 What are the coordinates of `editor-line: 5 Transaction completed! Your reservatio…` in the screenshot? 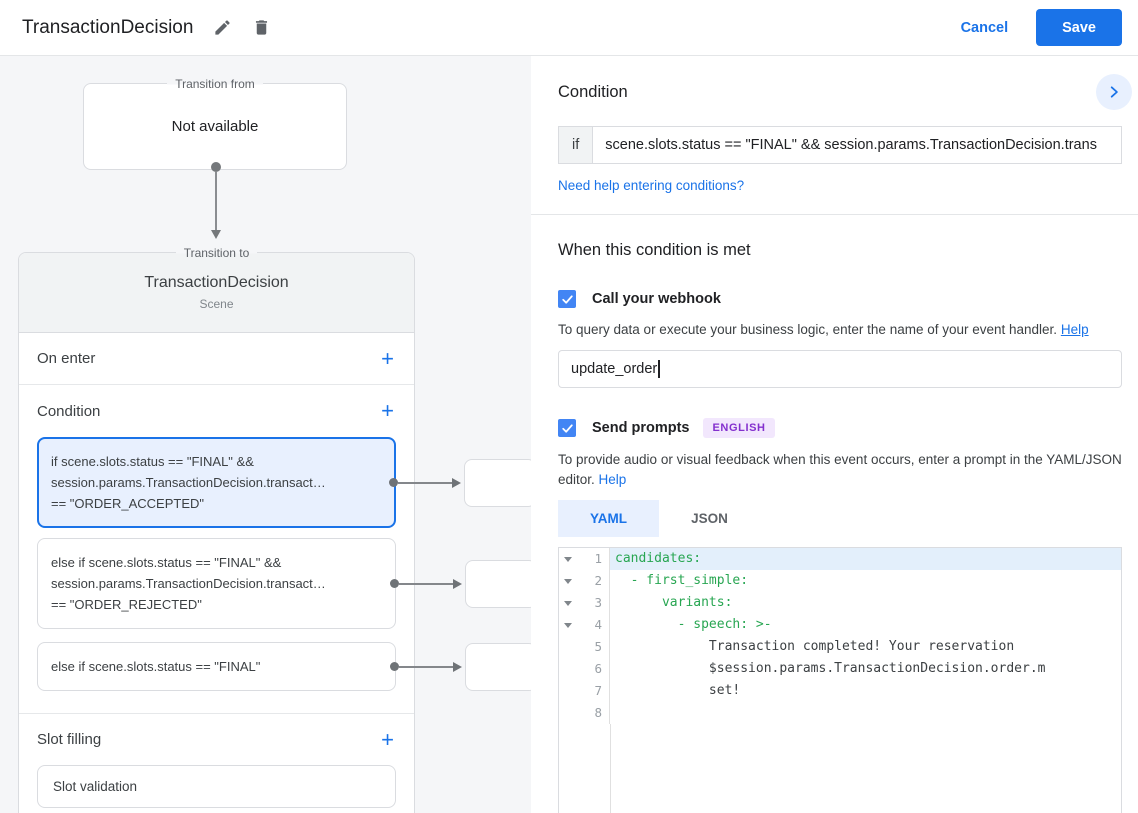 It's located at (840, 647).